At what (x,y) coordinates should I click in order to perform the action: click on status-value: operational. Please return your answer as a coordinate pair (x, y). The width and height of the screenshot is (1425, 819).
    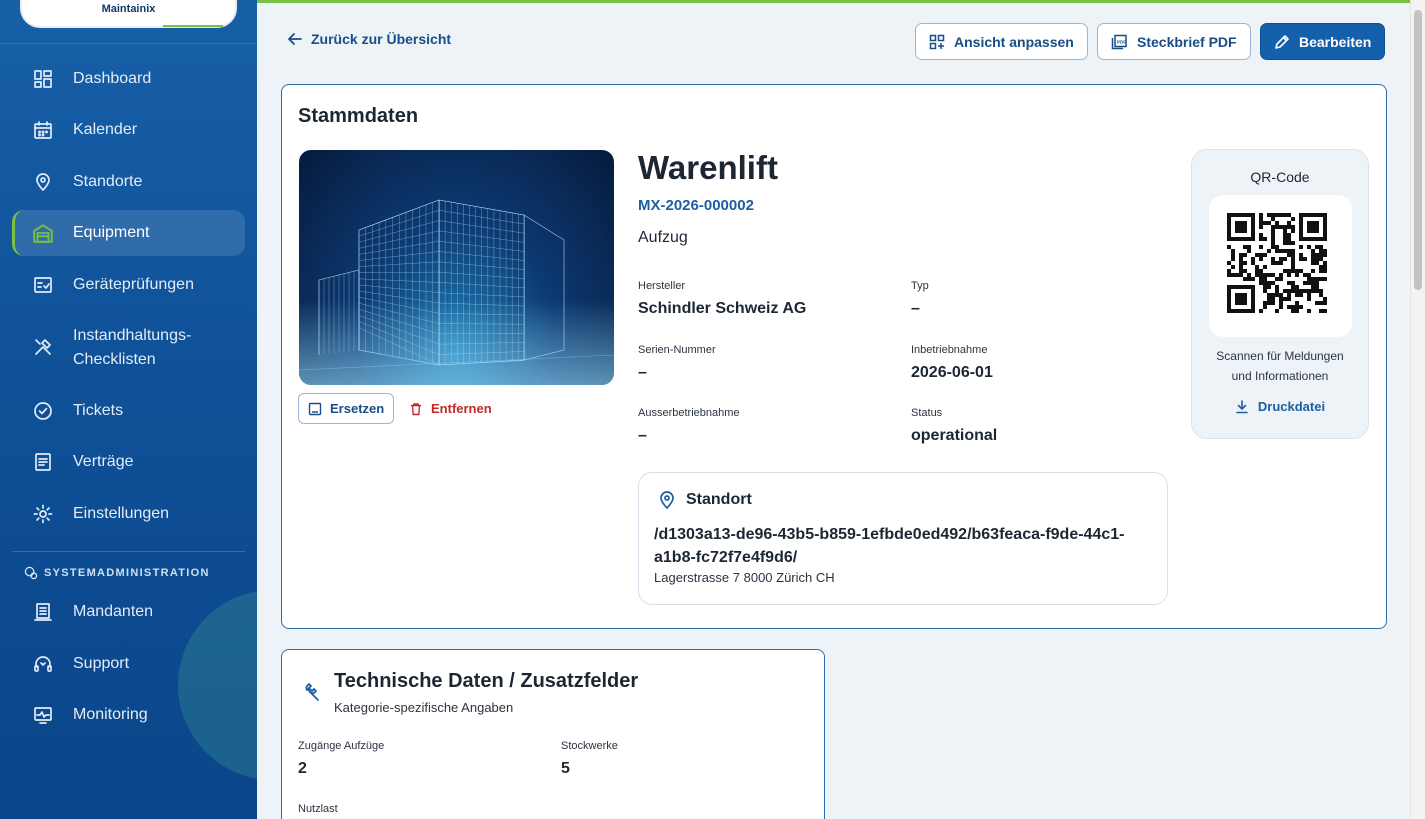
    Looking at the image, I should click on (954, 435).